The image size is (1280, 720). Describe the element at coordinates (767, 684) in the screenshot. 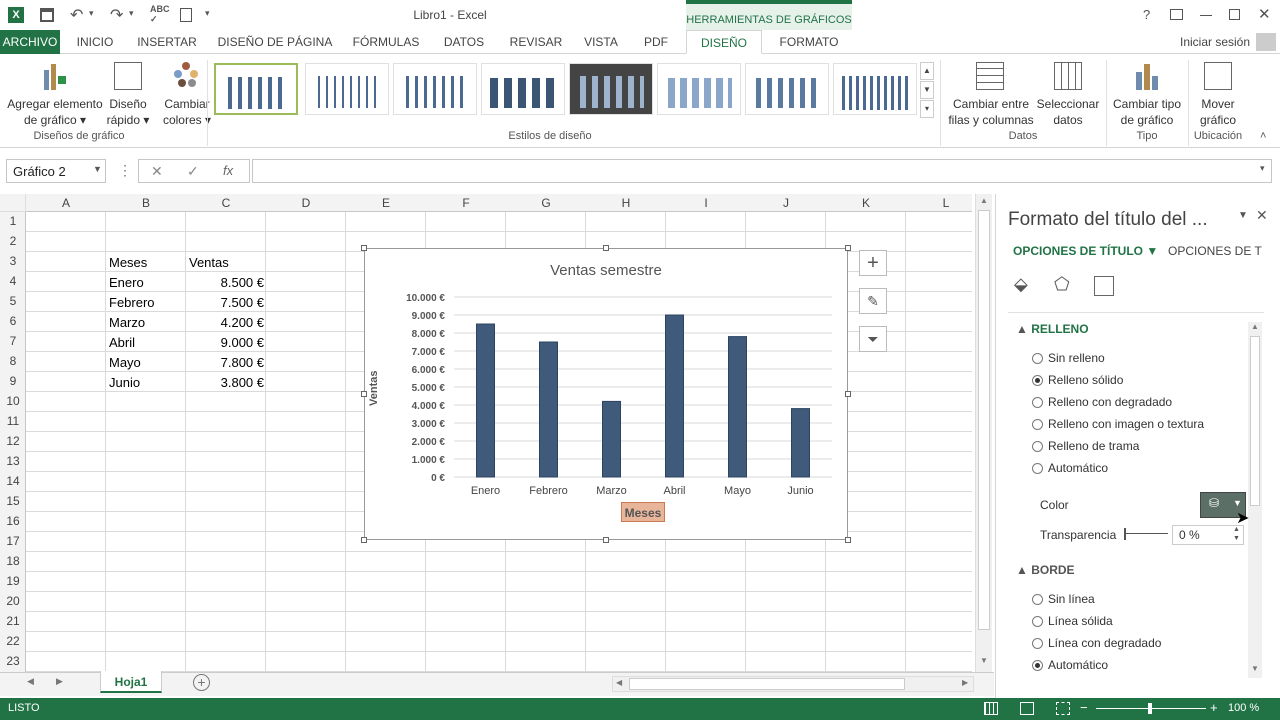

I see `hscroll-thumb` at that location.